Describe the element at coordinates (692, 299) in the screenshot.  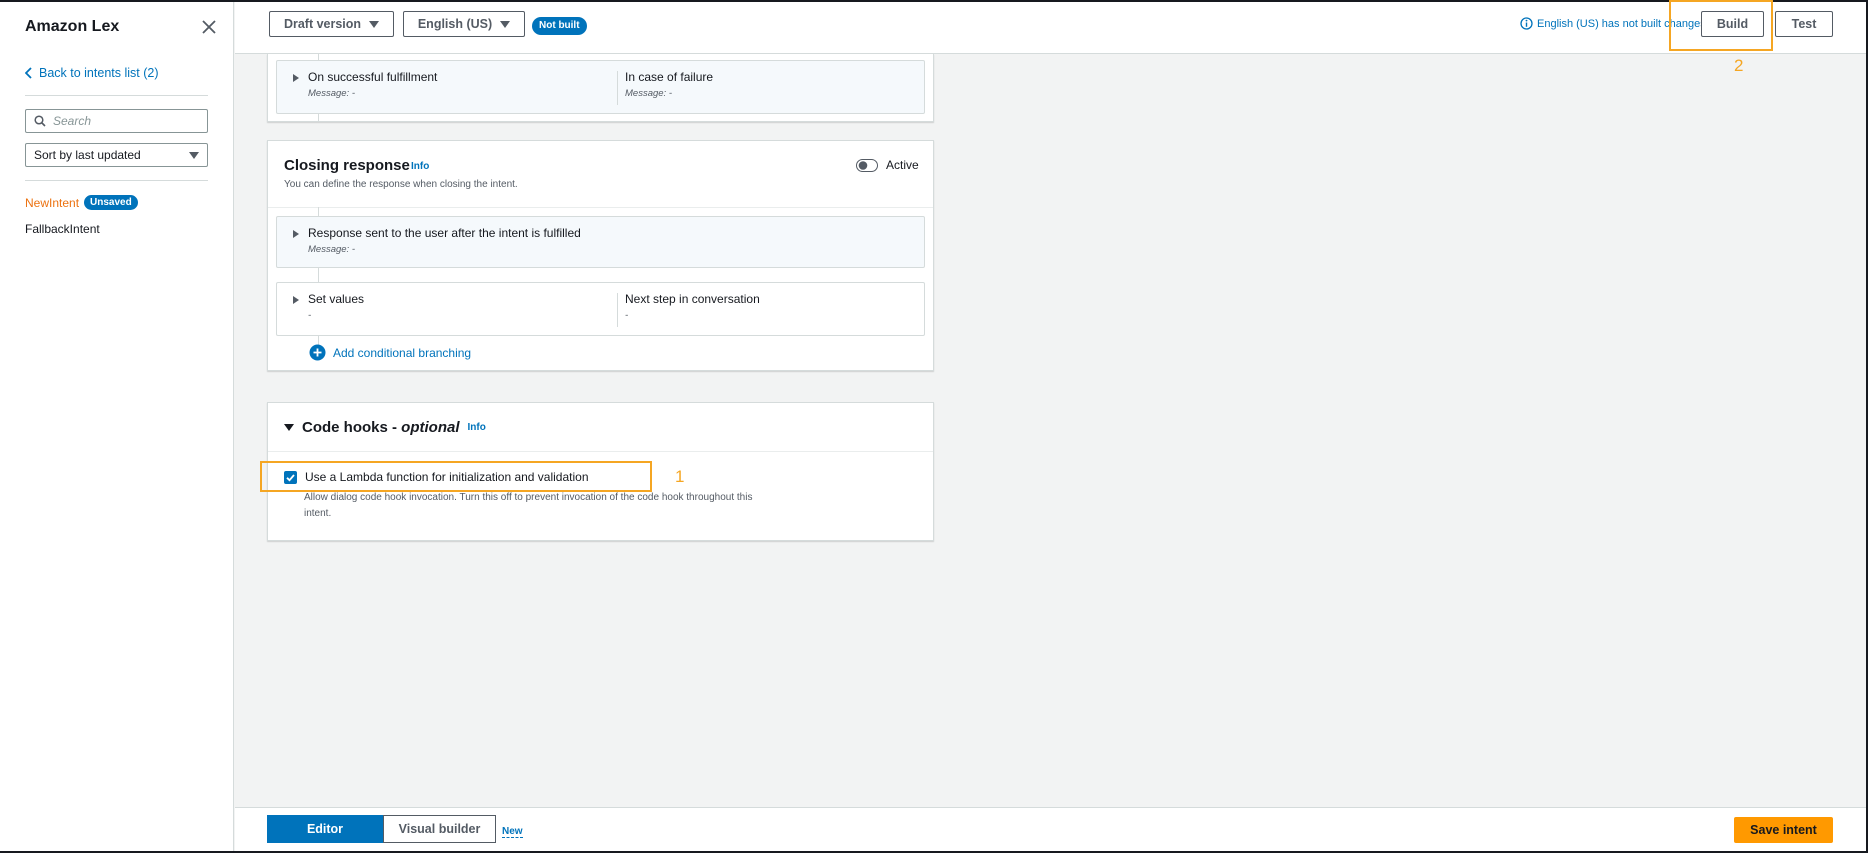
I see `next-step-label: Next step in conversation` at that location.